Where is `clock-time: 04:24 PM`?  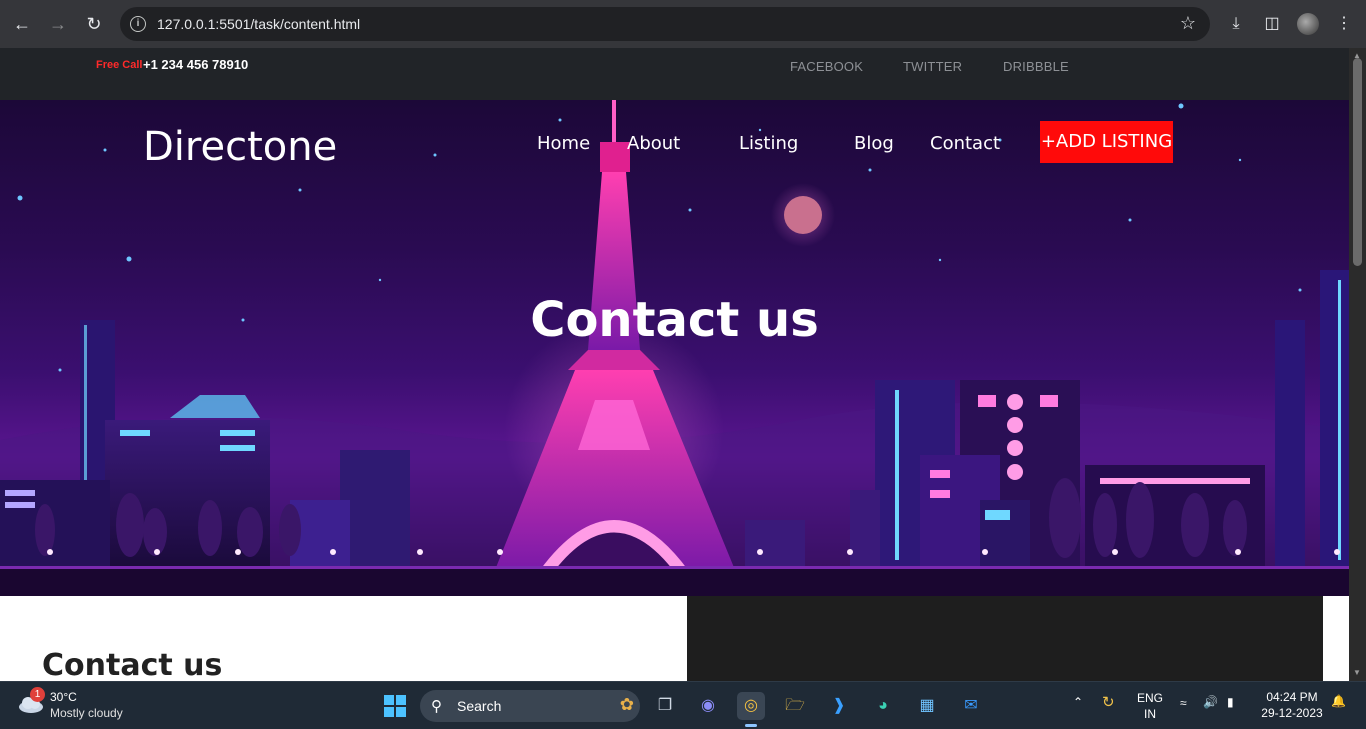
clock-time: 04:24 PM is located at coordinates (1292, 697).